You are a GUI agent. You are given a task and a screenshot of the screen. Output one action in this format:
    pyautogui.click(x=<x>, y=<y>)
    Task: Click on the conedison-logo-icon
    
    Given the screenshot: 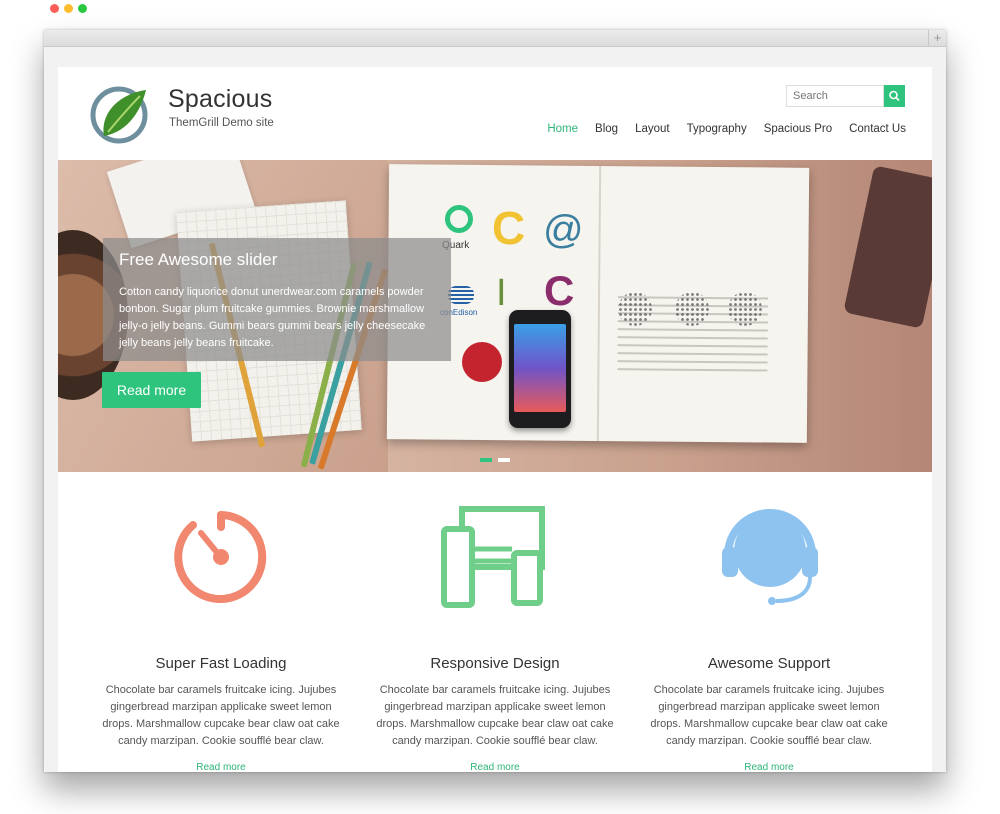 What is the action you would take?
    pyautogui.click(x=461, y=295)
    